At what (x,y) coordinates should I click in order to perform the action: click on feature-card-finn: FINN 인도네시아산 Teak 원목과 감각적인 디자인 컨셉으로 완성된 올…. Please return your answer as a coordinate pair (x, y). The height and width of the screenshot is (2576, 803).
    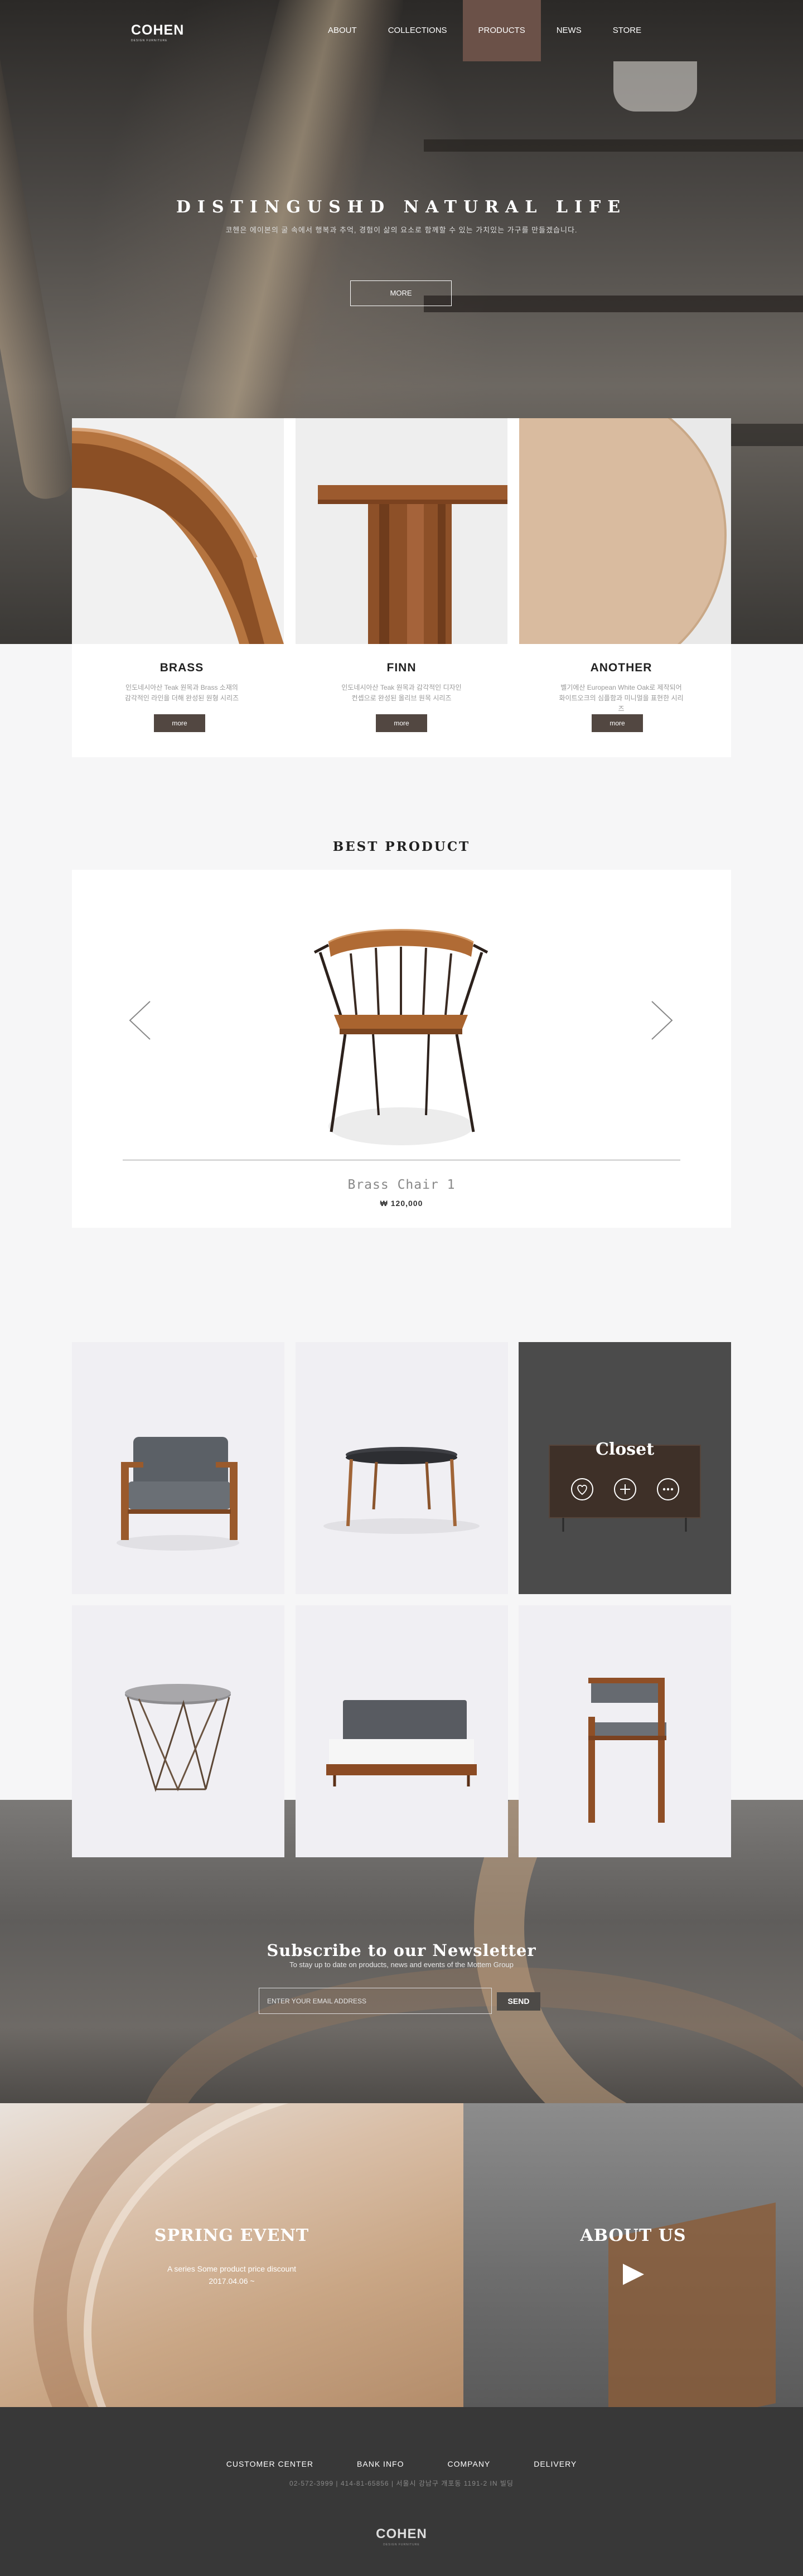
    Looking at the image, I should click on (401, 587).